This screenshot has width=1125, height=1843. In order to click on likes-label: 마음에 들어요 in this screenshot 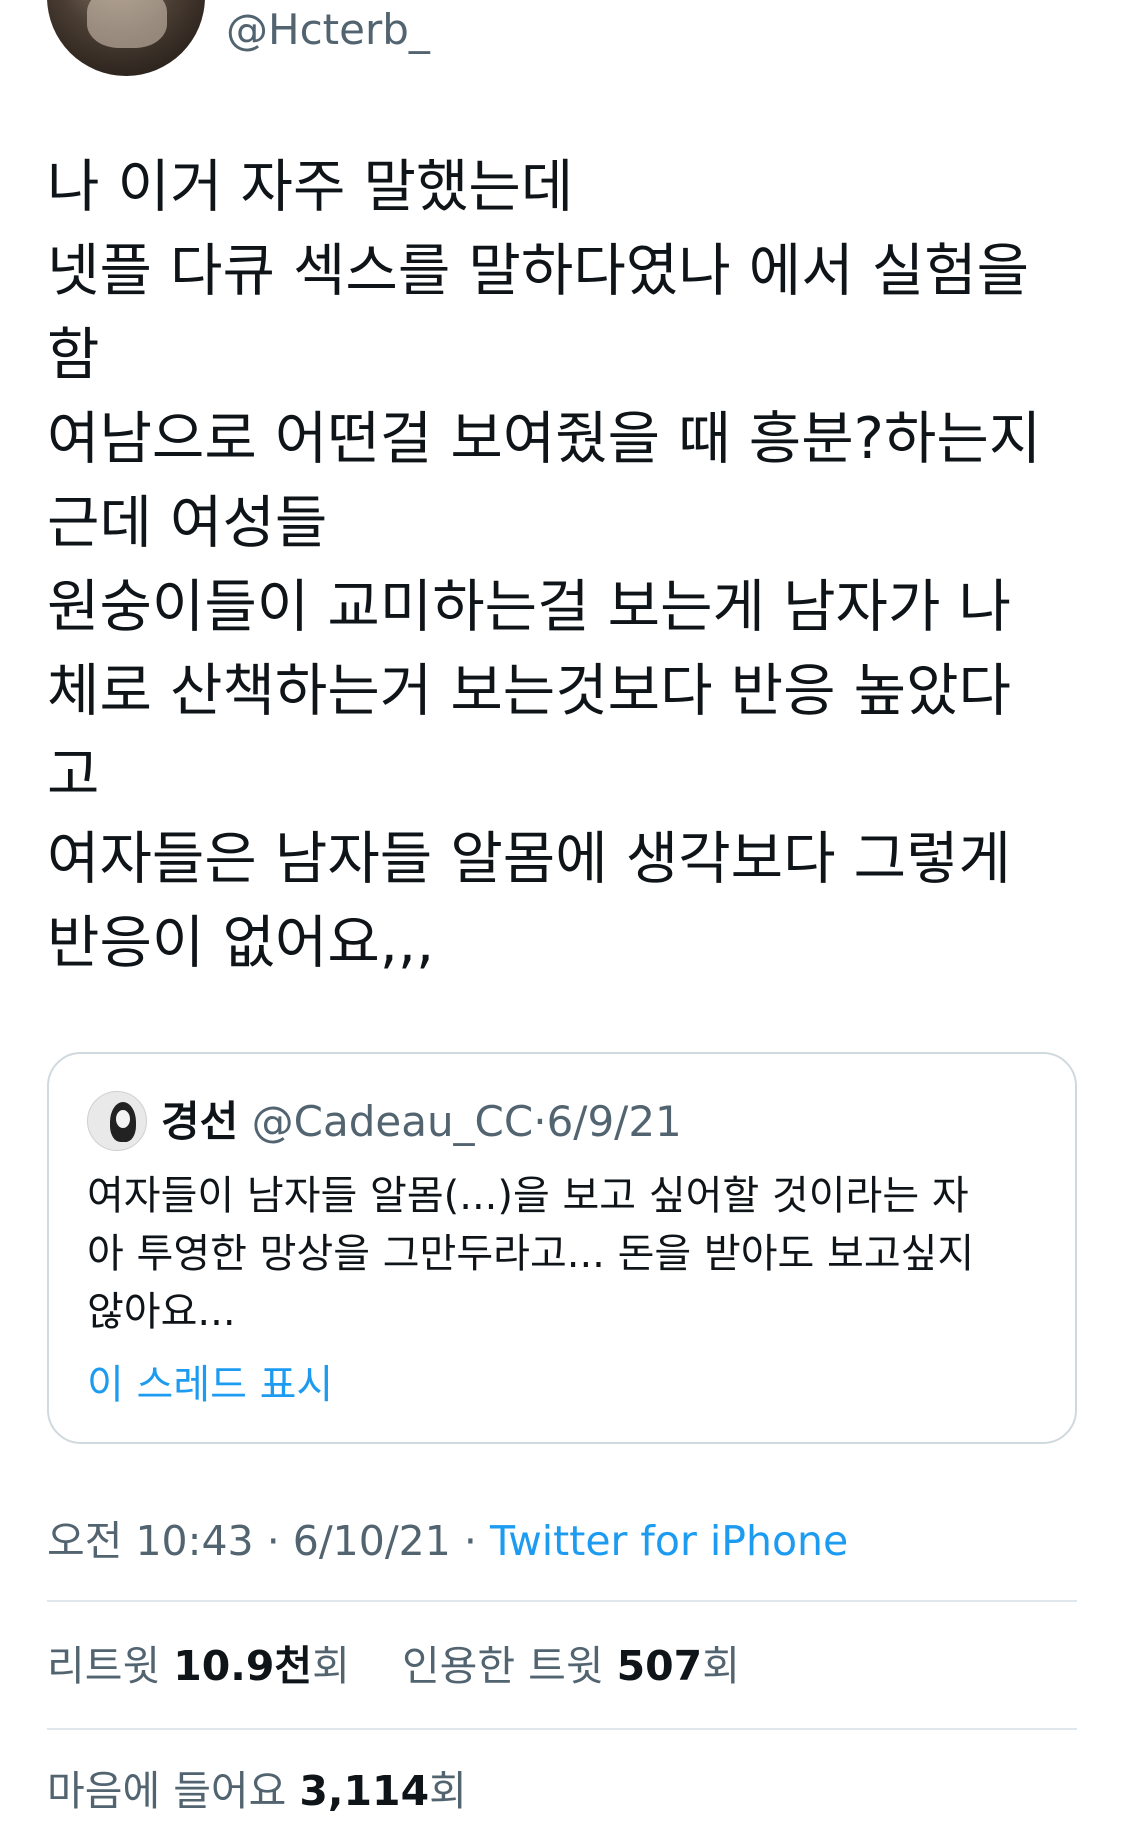, I will do `click(167, 1791)`.